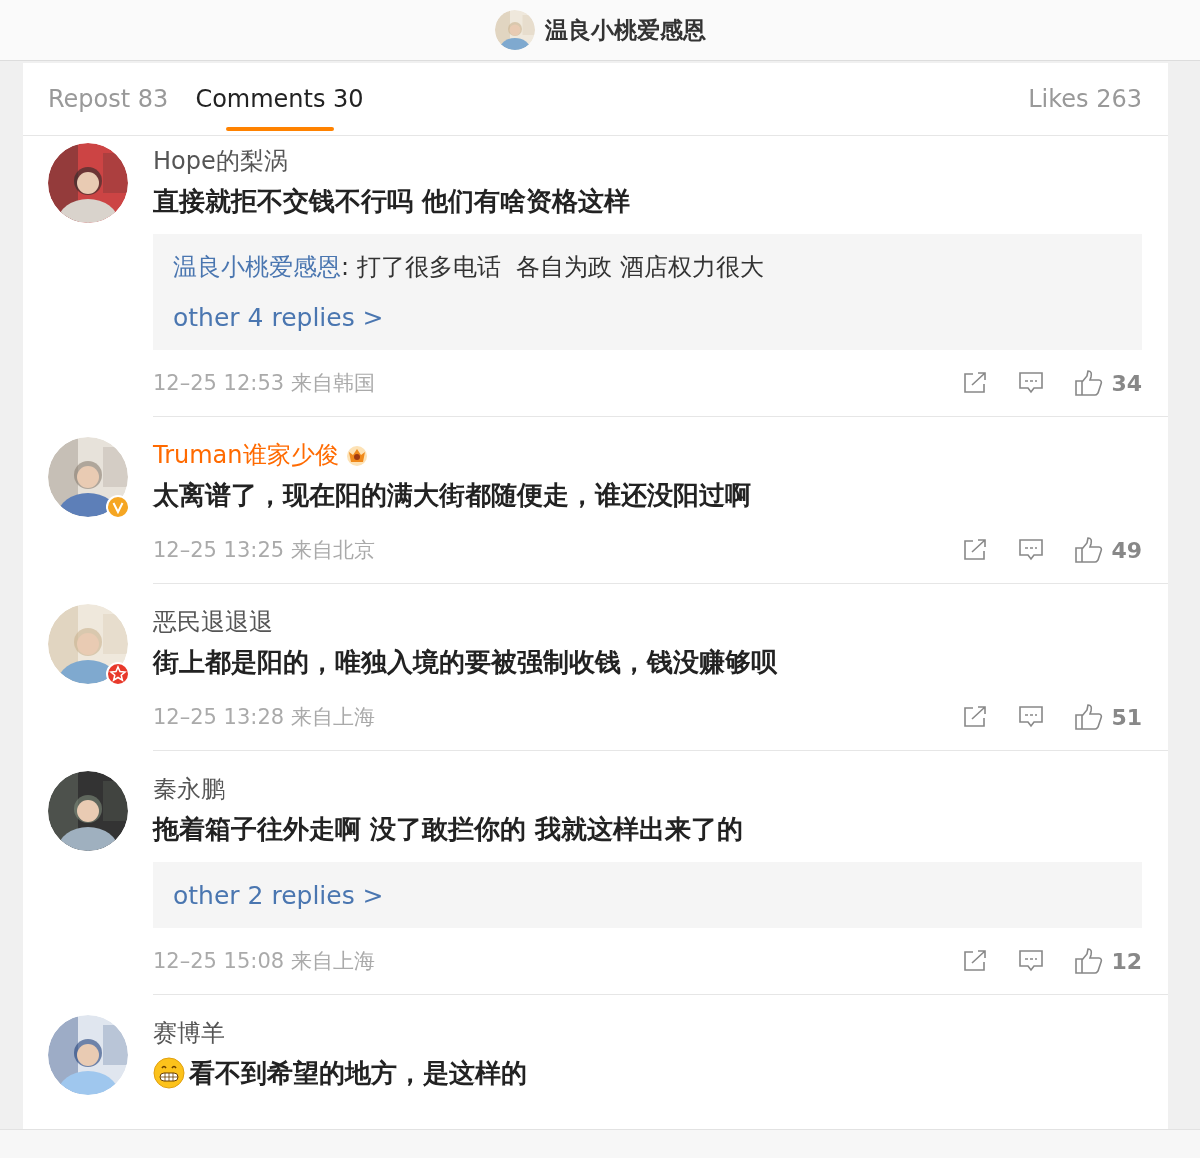 This screenshot has height=1158, width=1200. Describe the element at coordinates (278, 317) in the screenshot. I see `more-replies-link: other 4 replies >` at that location.